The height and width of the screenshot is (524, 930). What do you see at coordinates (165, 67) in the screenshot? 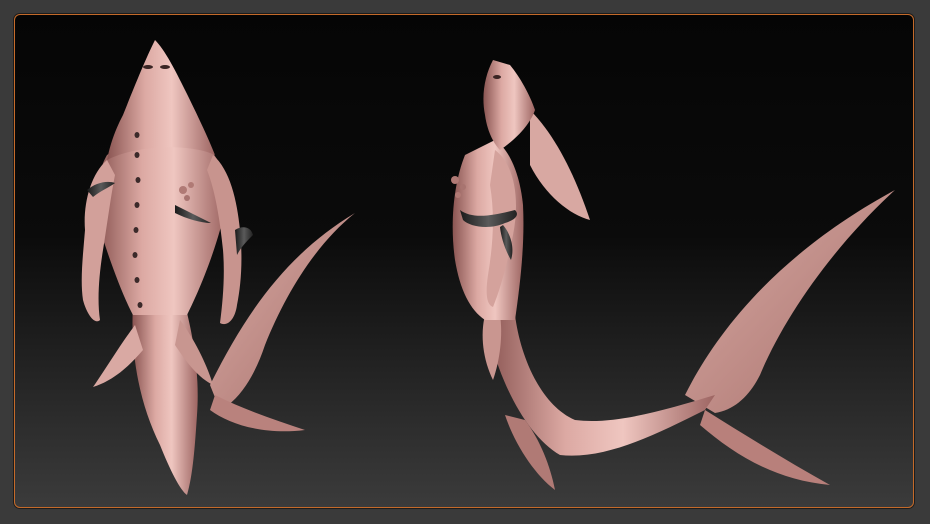
I see `front-right-eye` at bounding box center [165, 67].